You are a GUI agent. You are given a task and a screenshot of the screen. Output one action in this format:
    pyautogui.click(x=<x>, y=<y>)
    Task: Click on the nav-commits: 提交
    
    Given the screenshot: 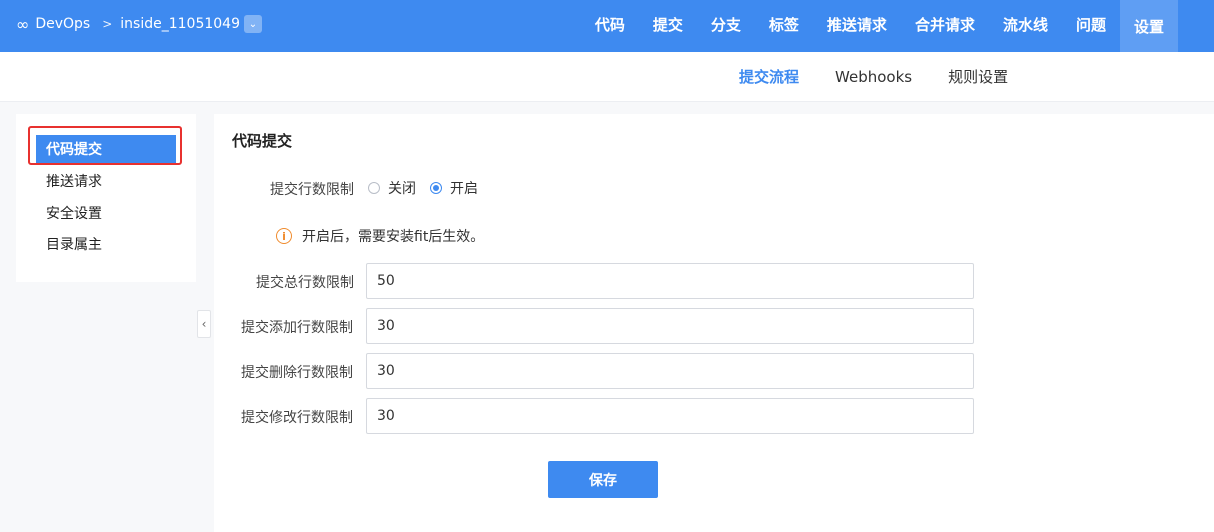 What is the action you would take?
    pyautogui.click(x=668, y=24)
    